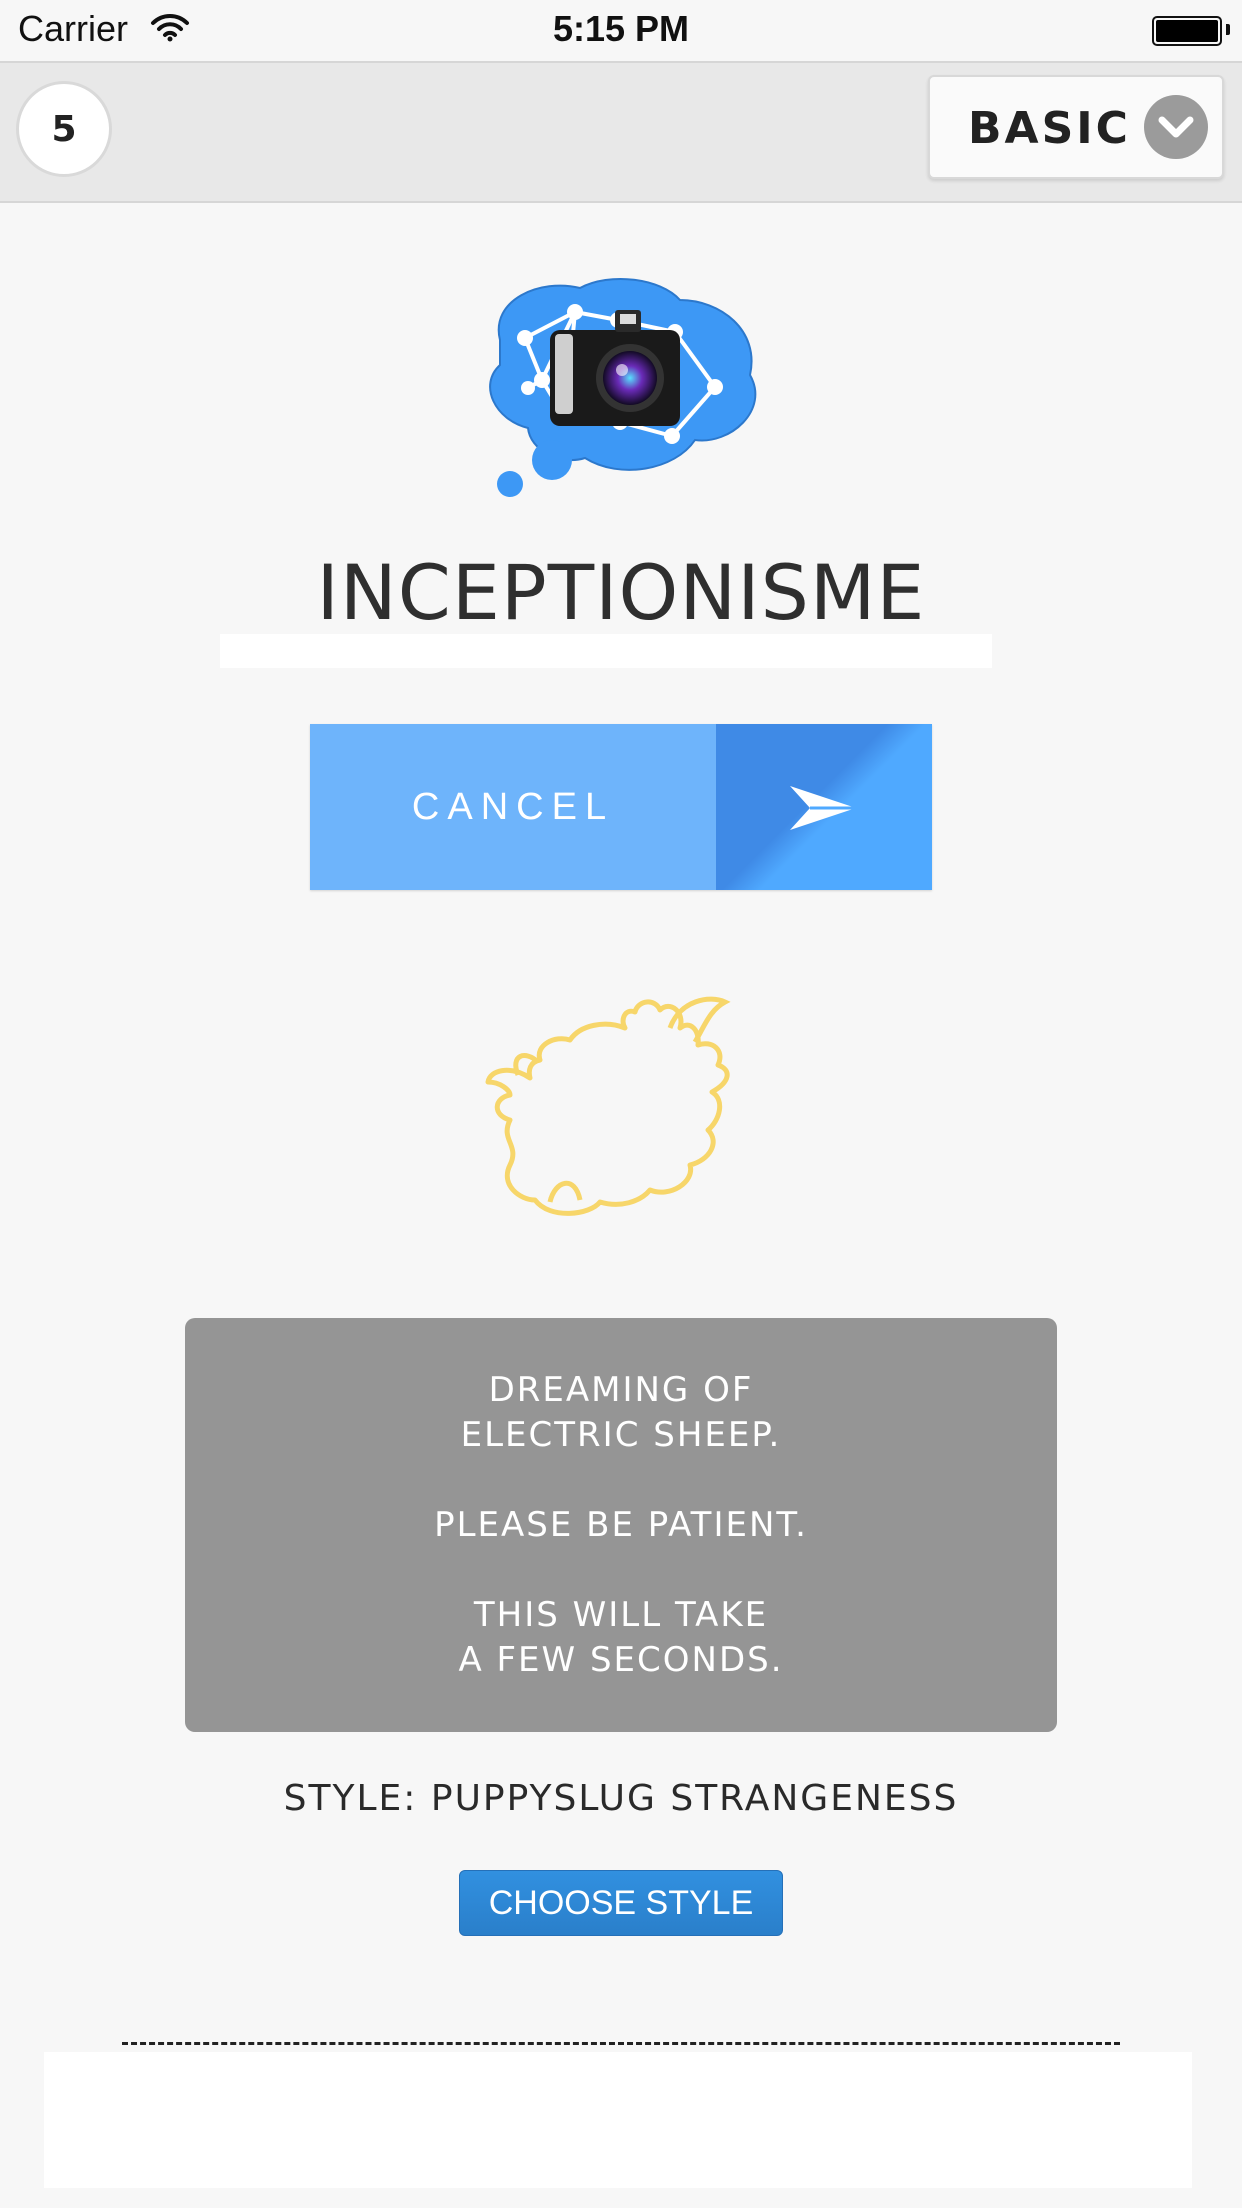 The image size is (1242, 2208). Describe the element at coordinates (620, 388) in the screenshot. I see `brain-camera-logo-icon` at that location.